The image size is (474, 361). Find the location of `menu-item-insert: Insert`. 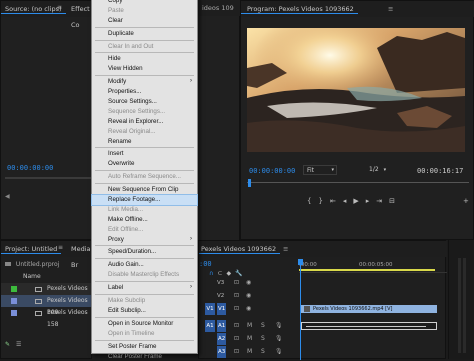

menu-item-insert: Insert is located at coordinates (144, 154).